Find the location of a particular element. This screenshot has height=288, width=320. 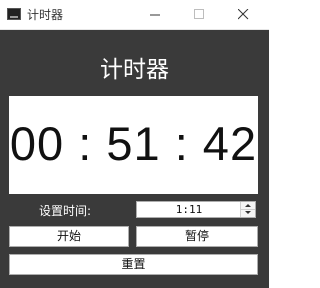

start-button: 开始 is located at coordinates (69, 236).